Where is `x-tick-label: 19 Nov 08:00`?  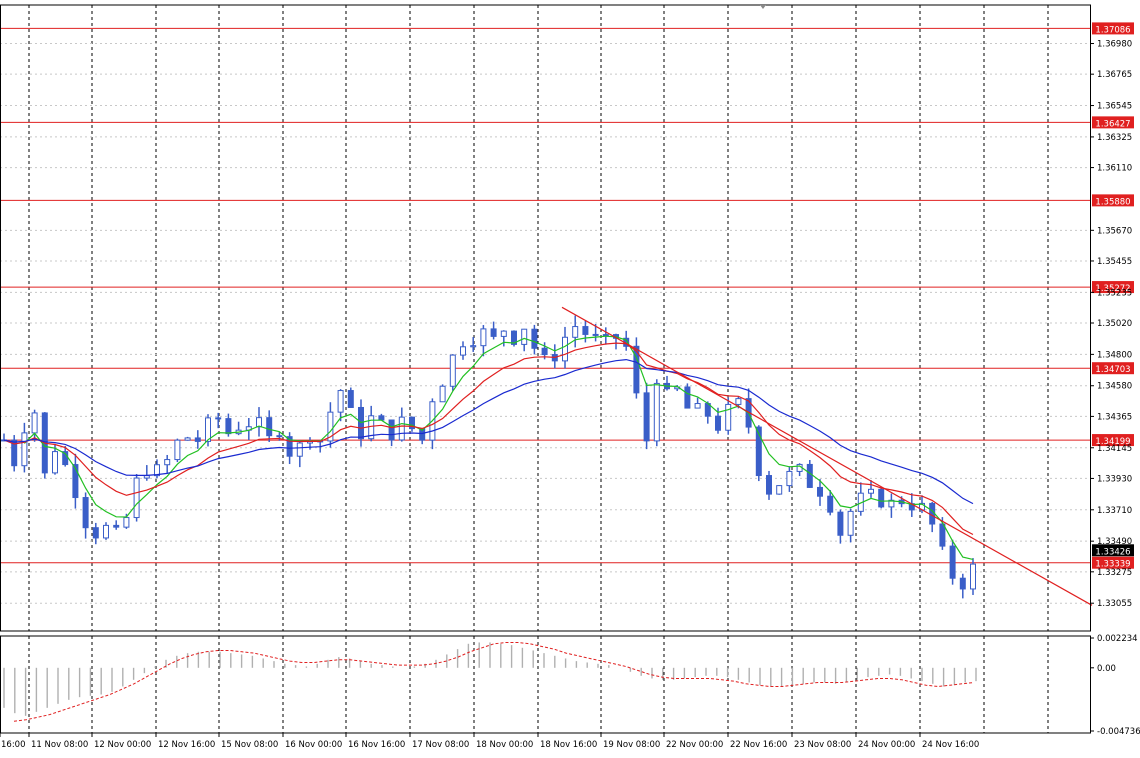
x-tick-label: 19 Nov 08:00 is located at coordinates (631, 745).